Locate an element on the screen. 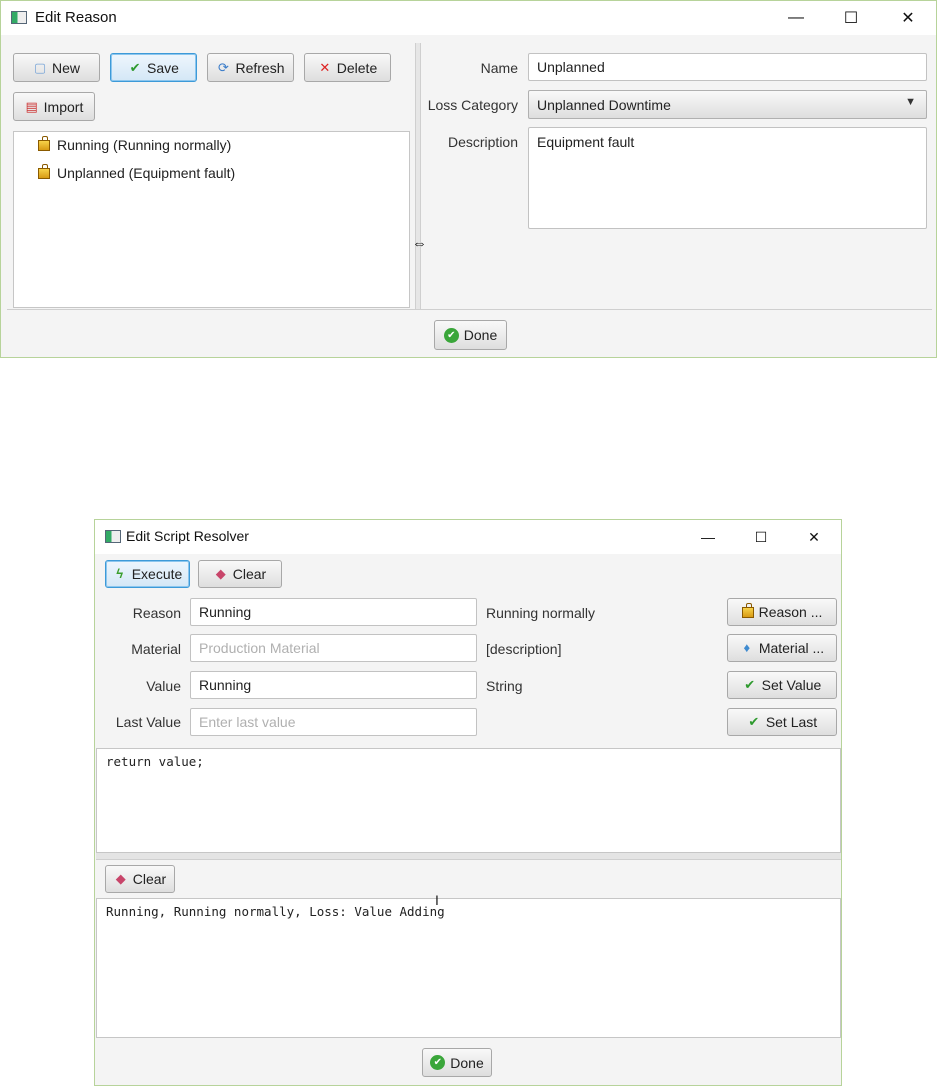  chevron-down-icon: ▼ is located at coordinates (910, 102).